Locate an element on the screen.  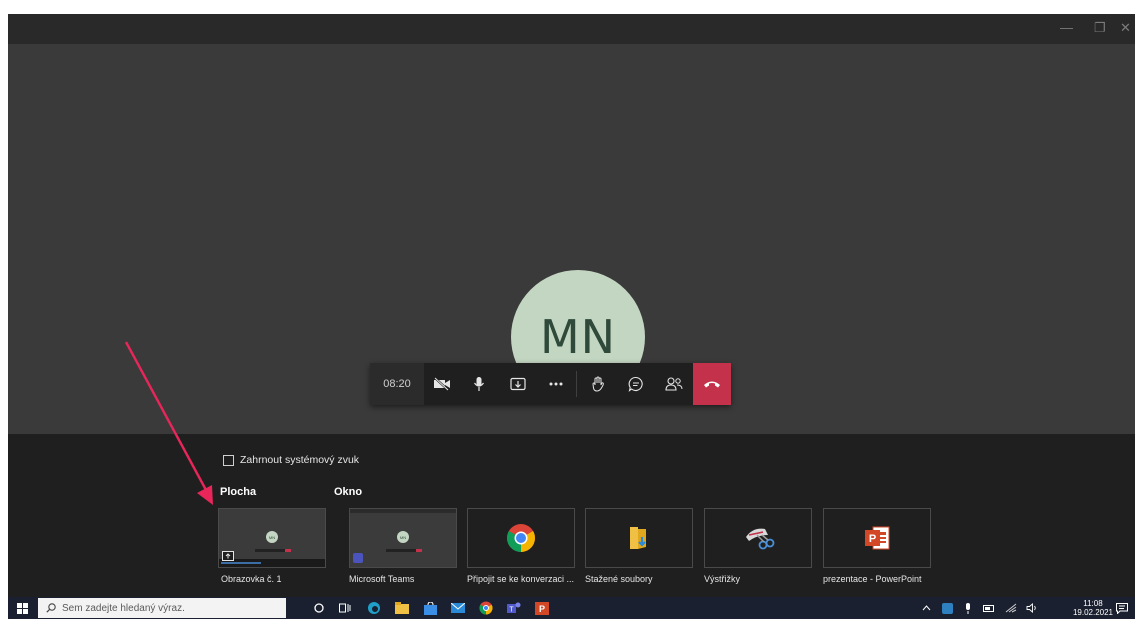
notification-icon is located at coordinates (1122, 608).